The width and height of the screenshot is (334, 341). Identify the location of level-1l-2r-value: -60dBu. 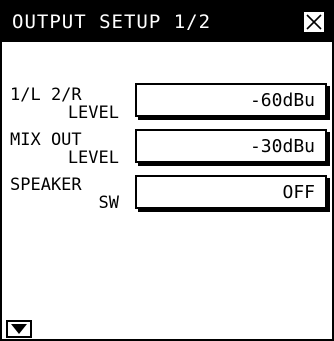
(282, 100).